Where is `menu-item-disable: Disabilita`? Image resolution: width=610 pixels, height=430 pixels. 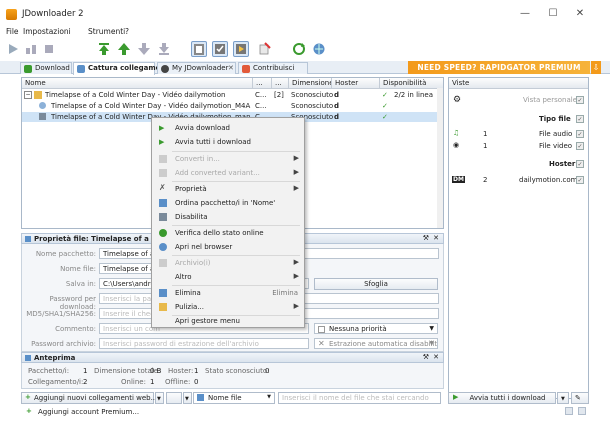 menu-item-disable: Disabilita is located at coordinates (228, 217).